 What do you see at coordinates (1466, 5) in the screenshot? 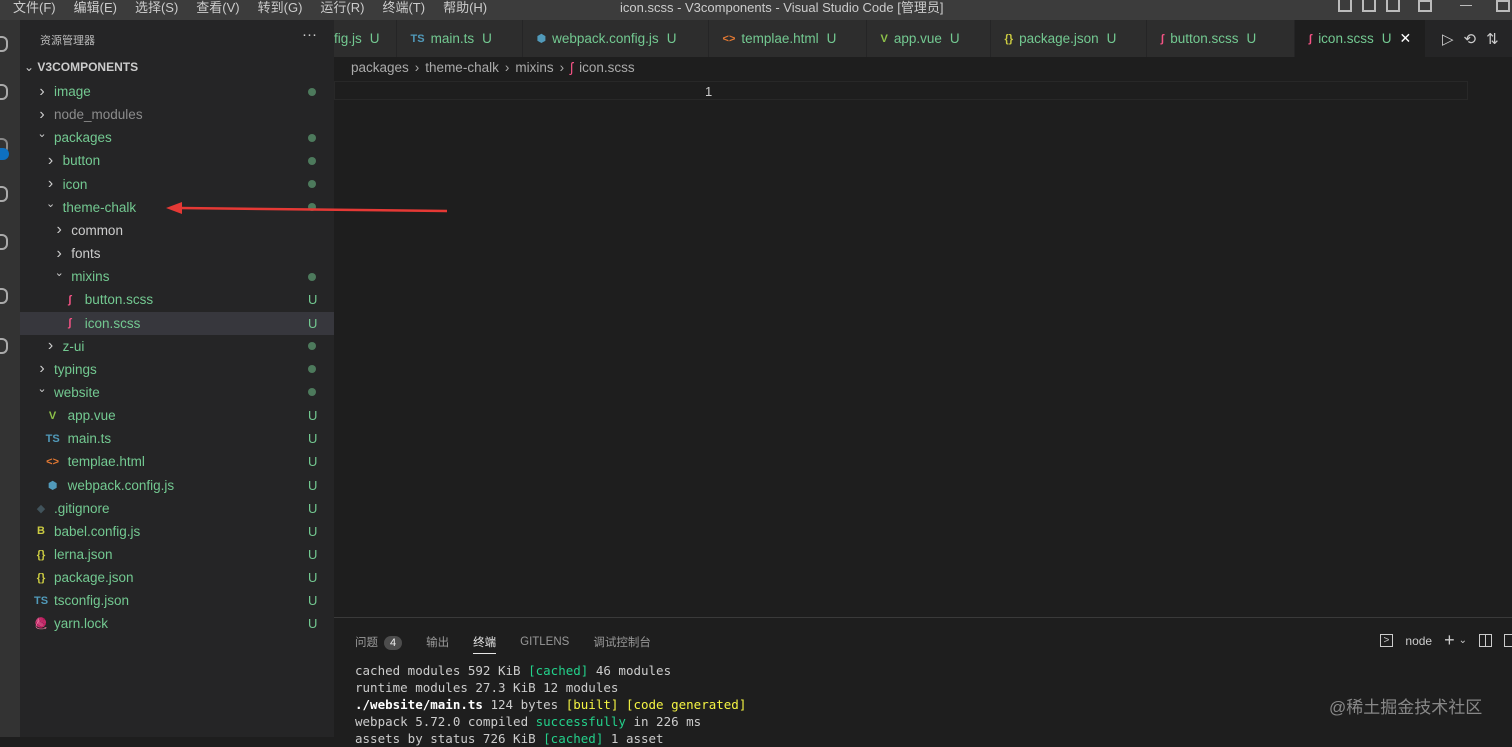
I see `minimize-icon` at bounding box center [1466, 5].